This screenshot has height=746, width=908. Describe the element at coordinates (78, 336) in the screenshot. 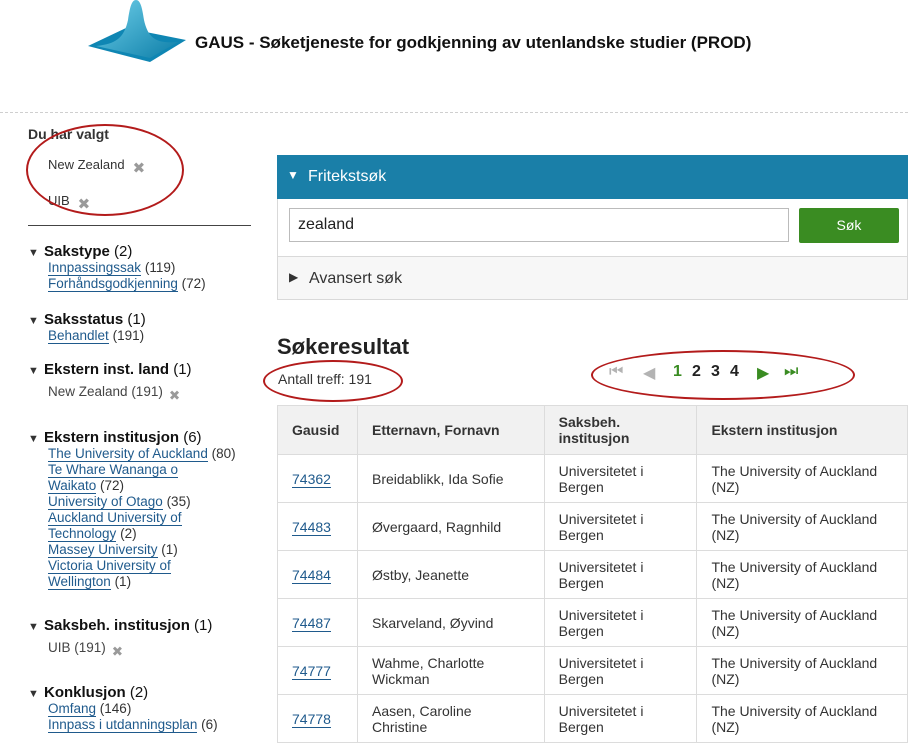

I see `facet-link: Behandlet` at that location.